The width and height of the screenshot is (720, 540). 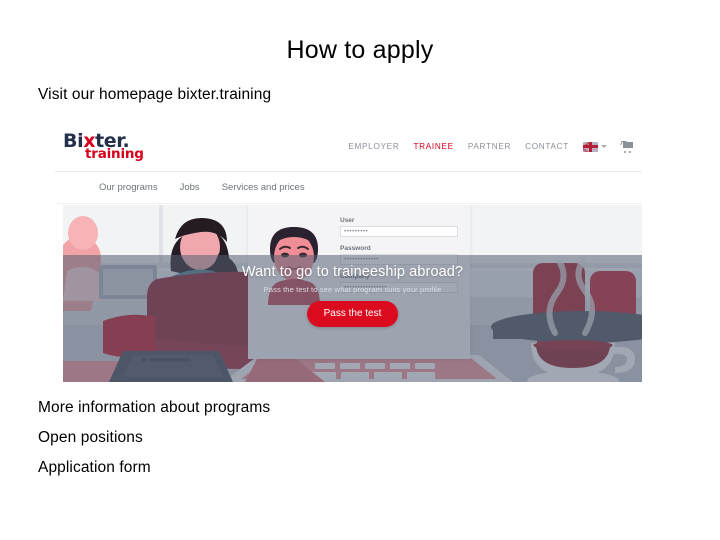 I want to click on link-application-form: Application form, so click(x=238, y=468).